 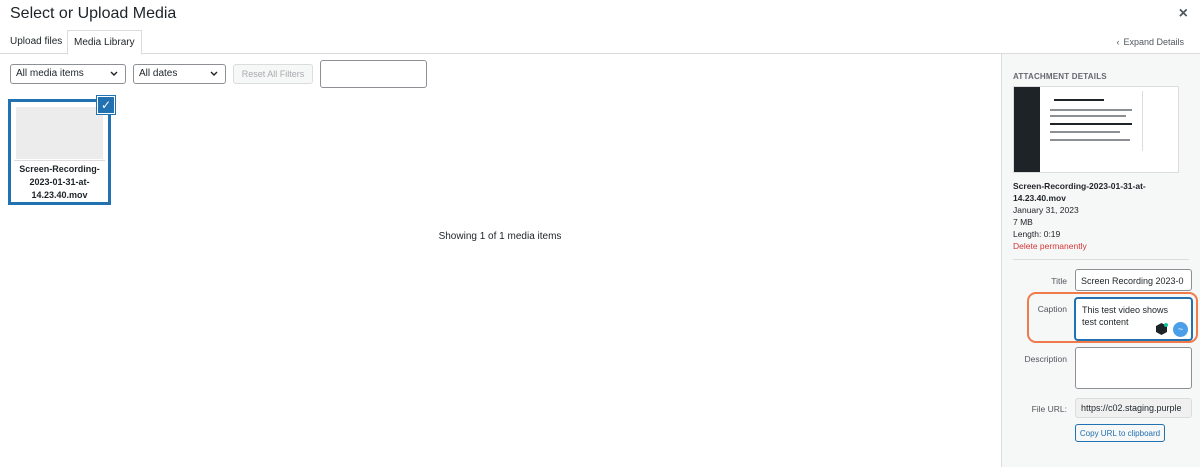 I want to click on title-field: Screen Recording 2023-0, so click(x=1133, y=280).